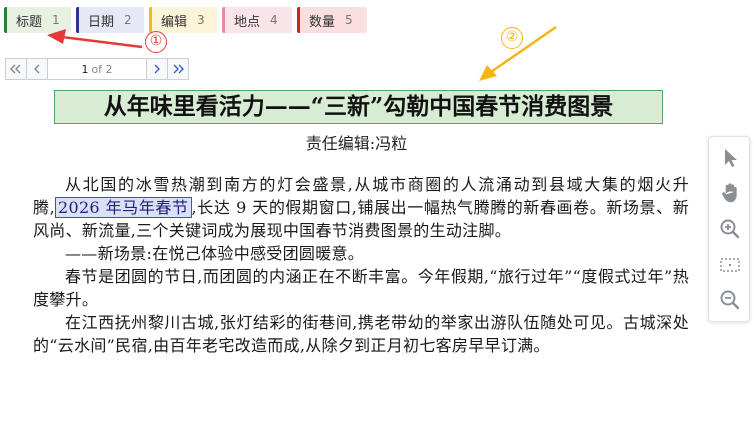  I want to click on next-page-button, so click(157, 69).